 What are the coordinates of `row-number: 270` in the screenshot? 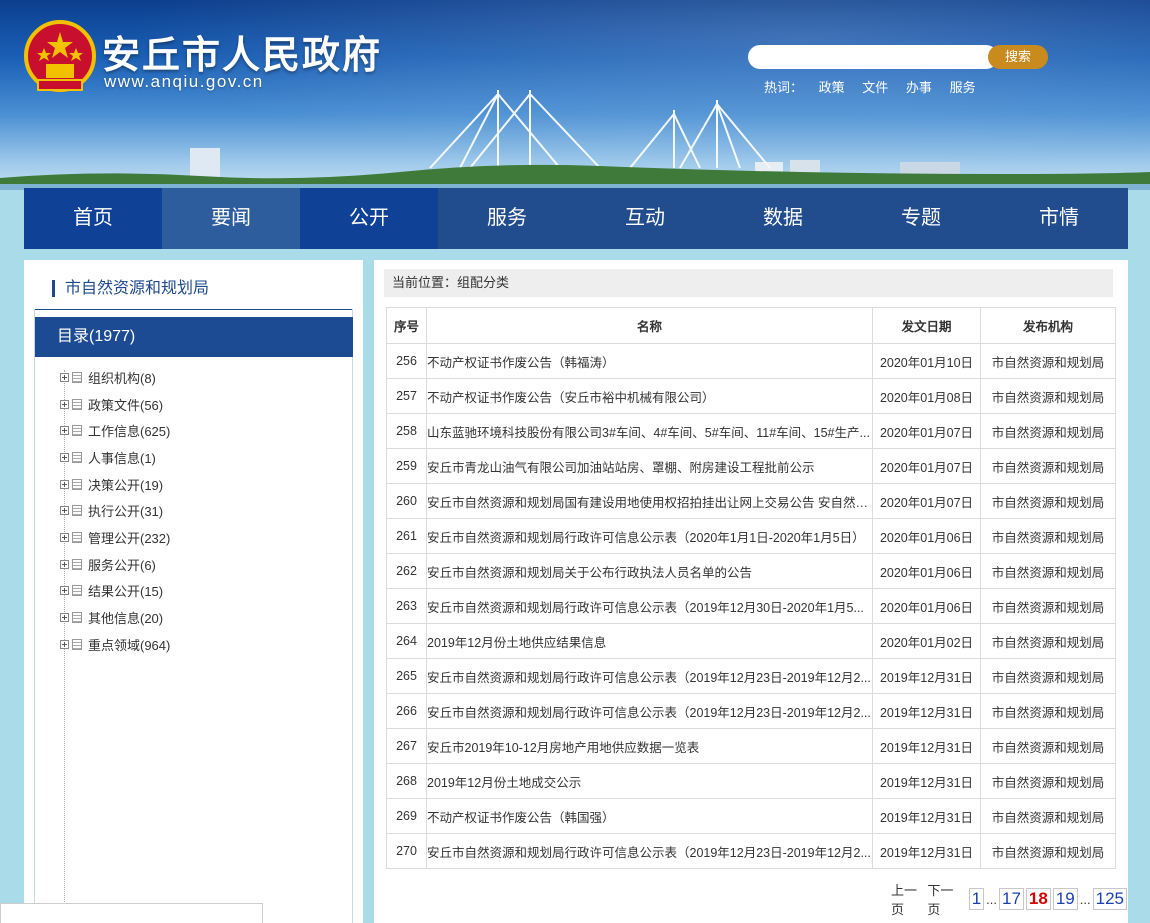 It's located at (406, 851).